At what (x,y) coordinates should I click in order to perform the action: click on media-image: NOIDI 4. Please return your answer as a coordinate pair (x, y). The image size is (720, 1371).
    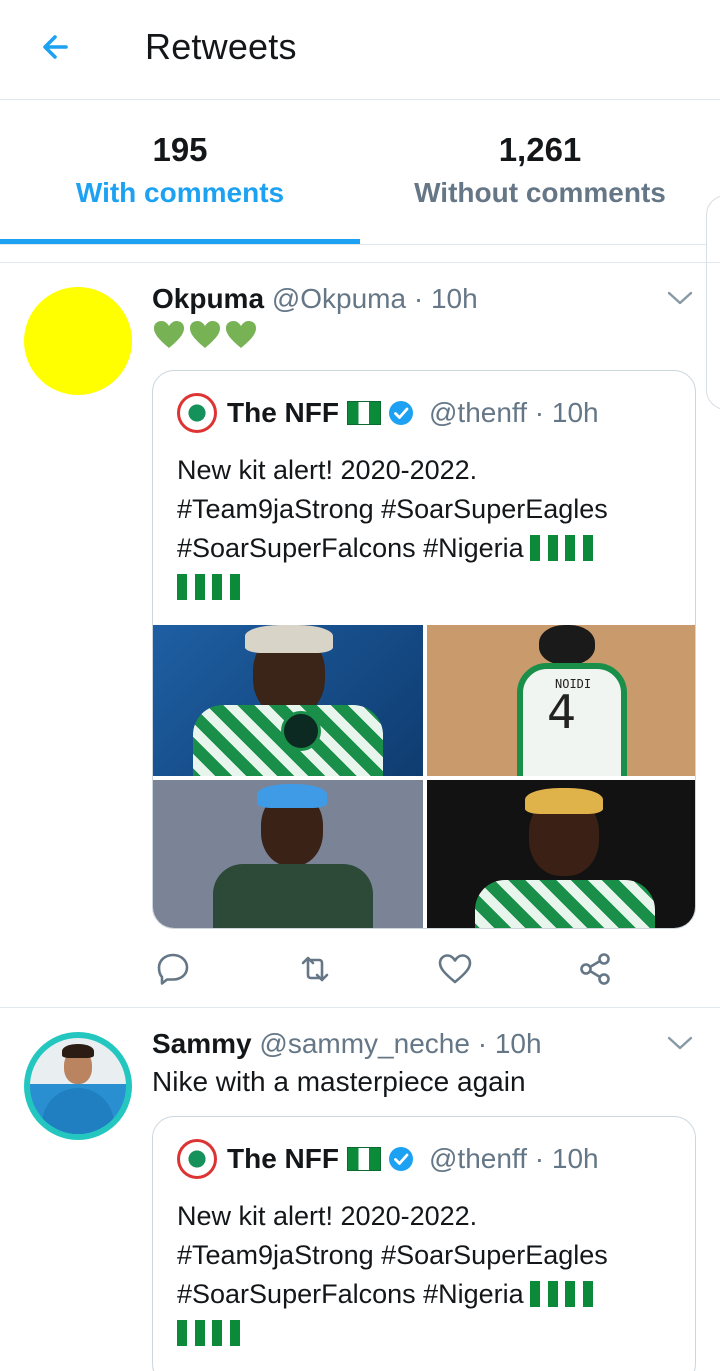
    Looking at the image, I should click on (561, 700).